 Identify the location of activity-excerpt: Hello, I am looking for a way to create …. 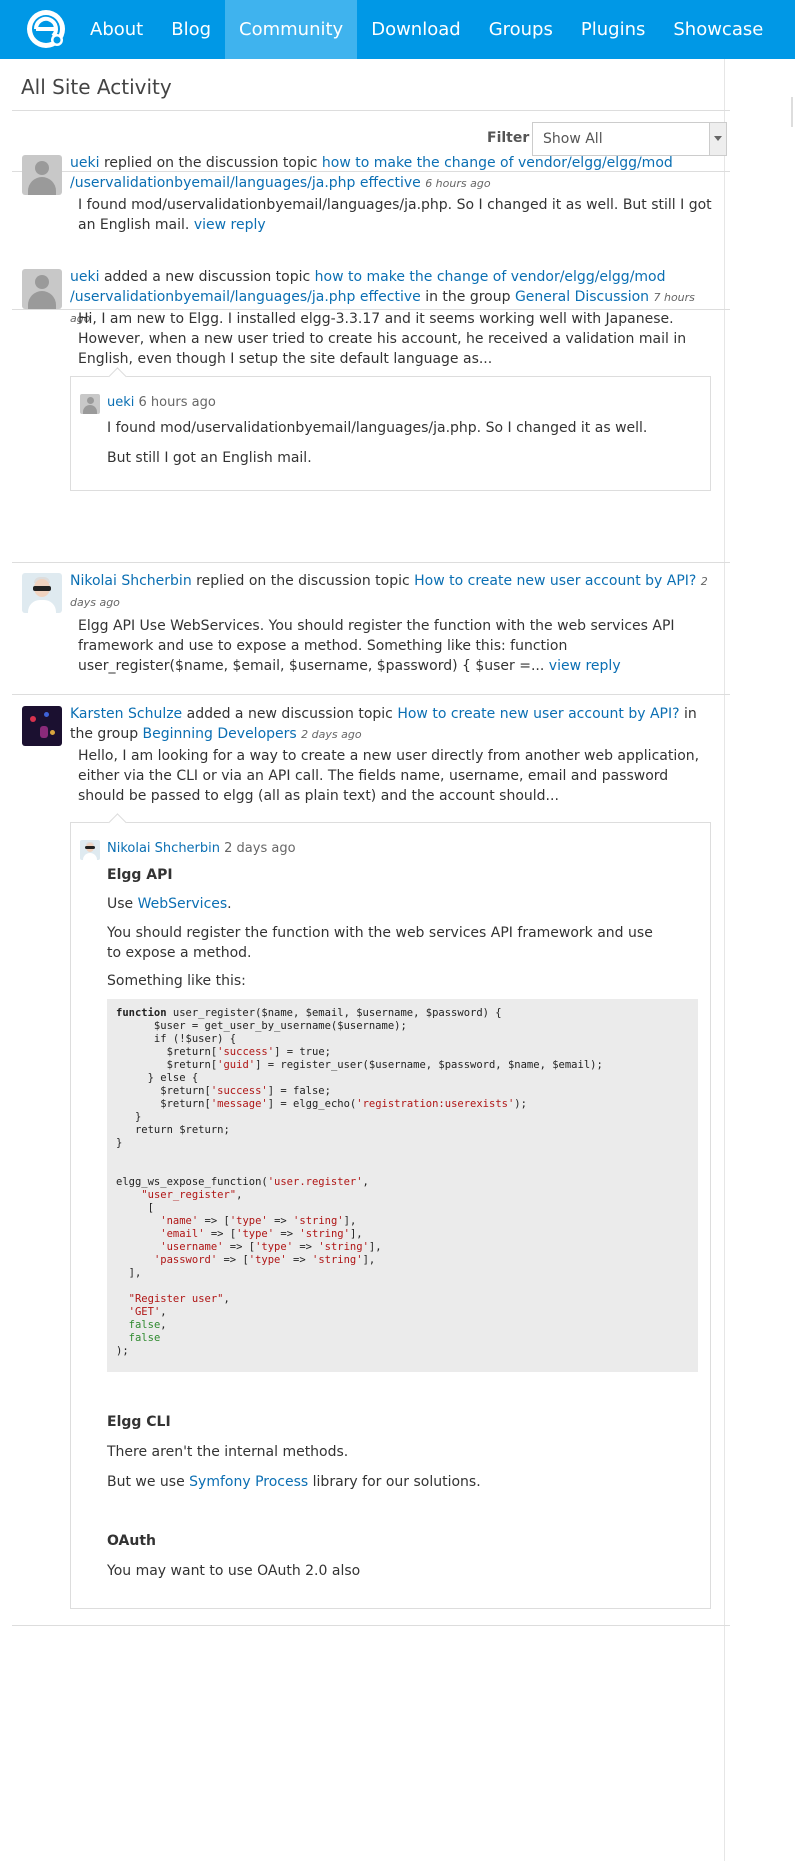
(389, 776).